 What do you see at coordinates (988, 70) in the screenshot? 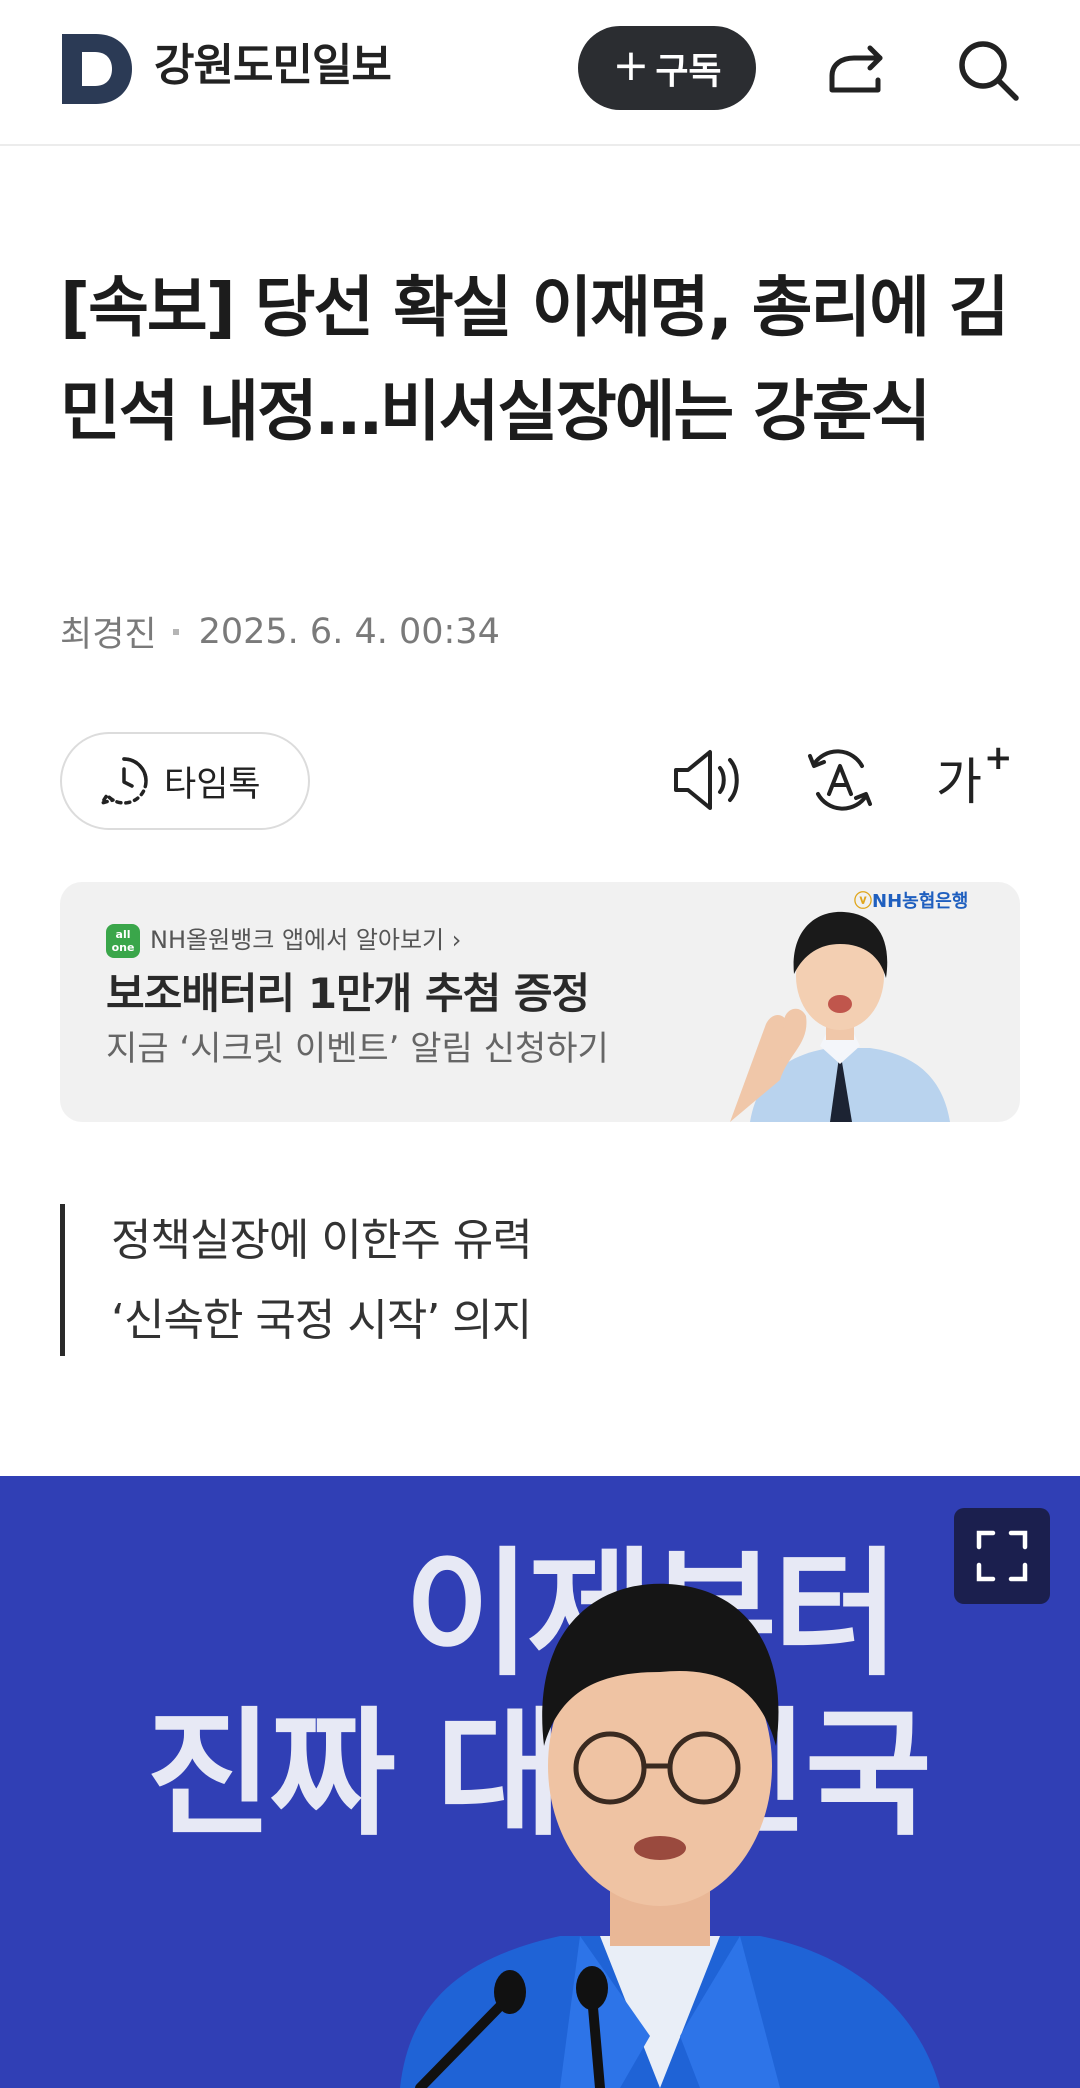
I see `search-icon` at bounding box center [988, 70].